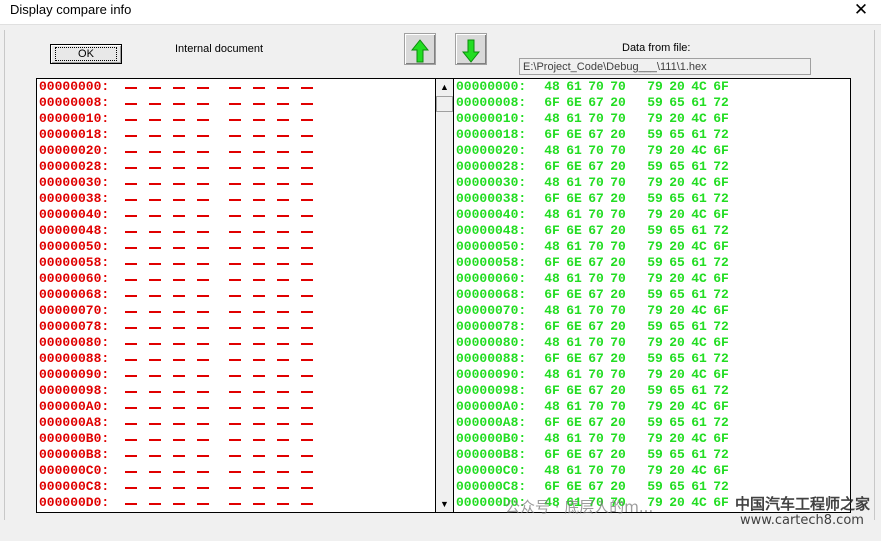  What do you see at coordinates (861, 11) in the screenshot?
I see `close-button: ✕` at bounding box center [861, 11].